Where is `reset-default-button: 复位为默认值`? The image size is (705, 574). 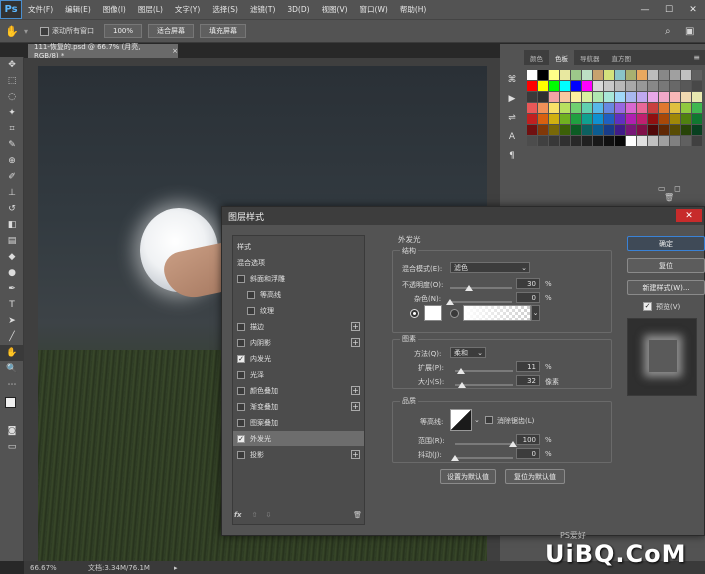
reset-default-button: 复位为默认值 is located at coordinates (535, 476).